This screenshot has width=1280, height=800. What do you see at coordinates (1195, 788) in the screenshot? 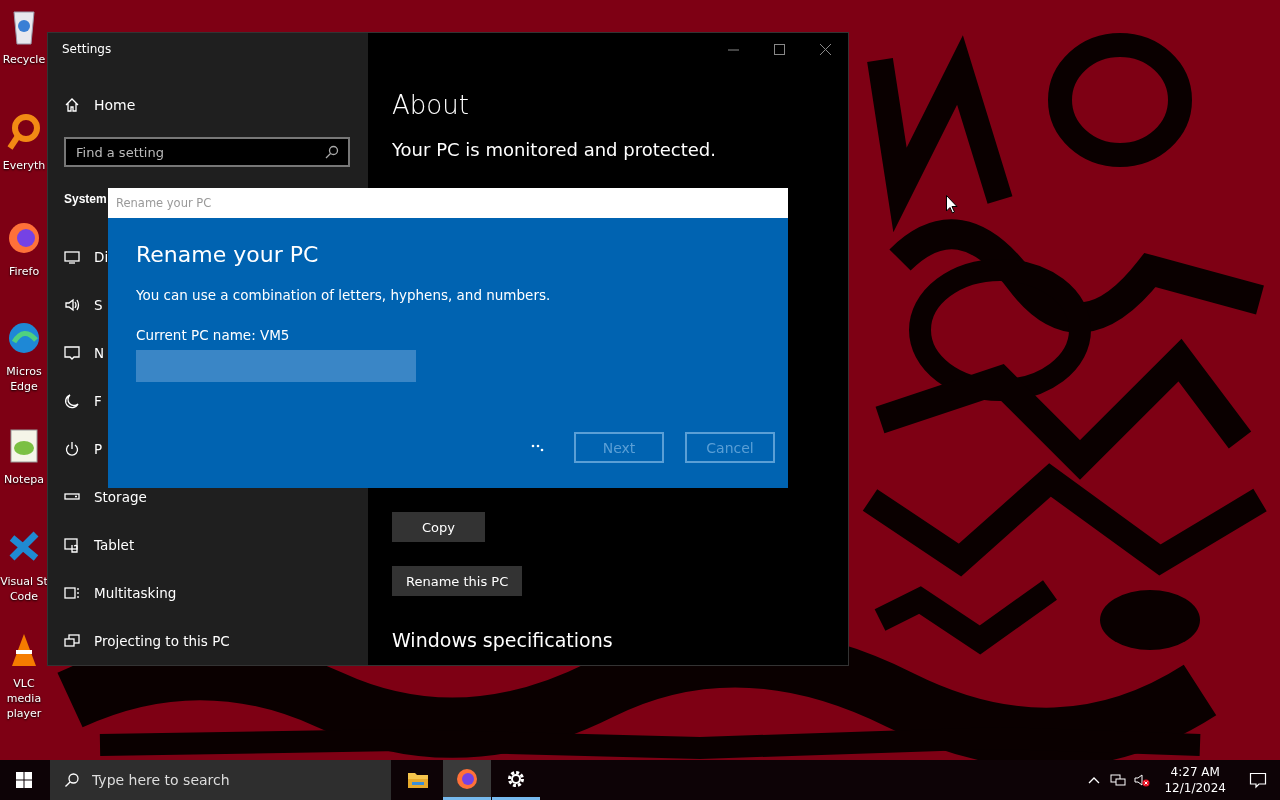
I see `clock-date: 12/1/2024` at bounding box center [1195, 788].